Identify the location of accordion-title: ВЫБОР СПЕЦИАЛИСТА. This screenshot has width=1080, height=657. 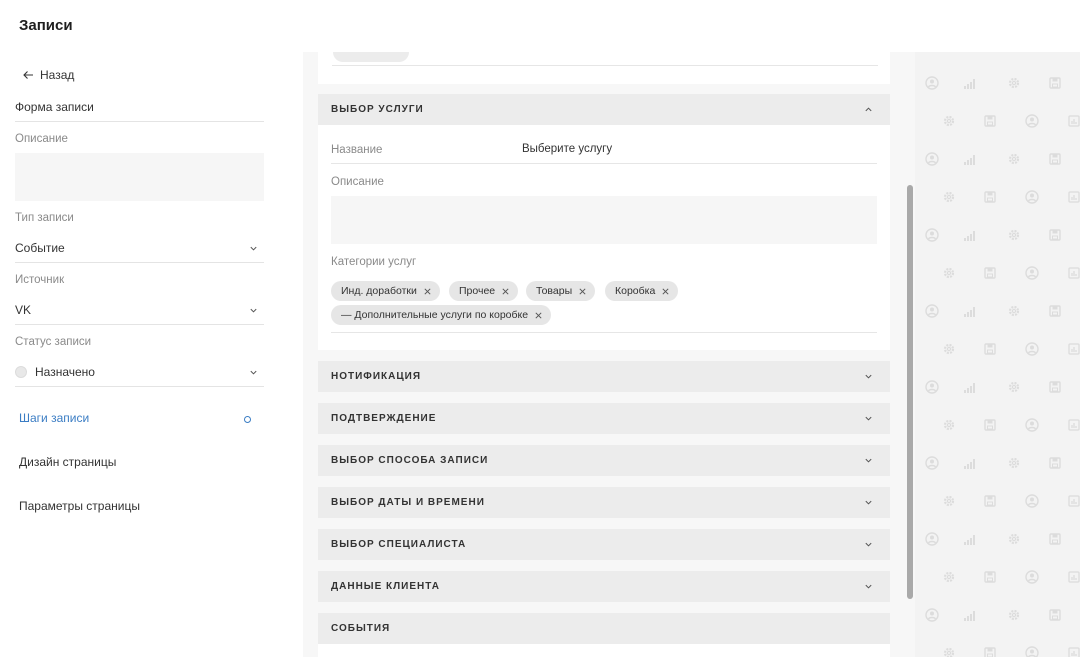
(399, 544).